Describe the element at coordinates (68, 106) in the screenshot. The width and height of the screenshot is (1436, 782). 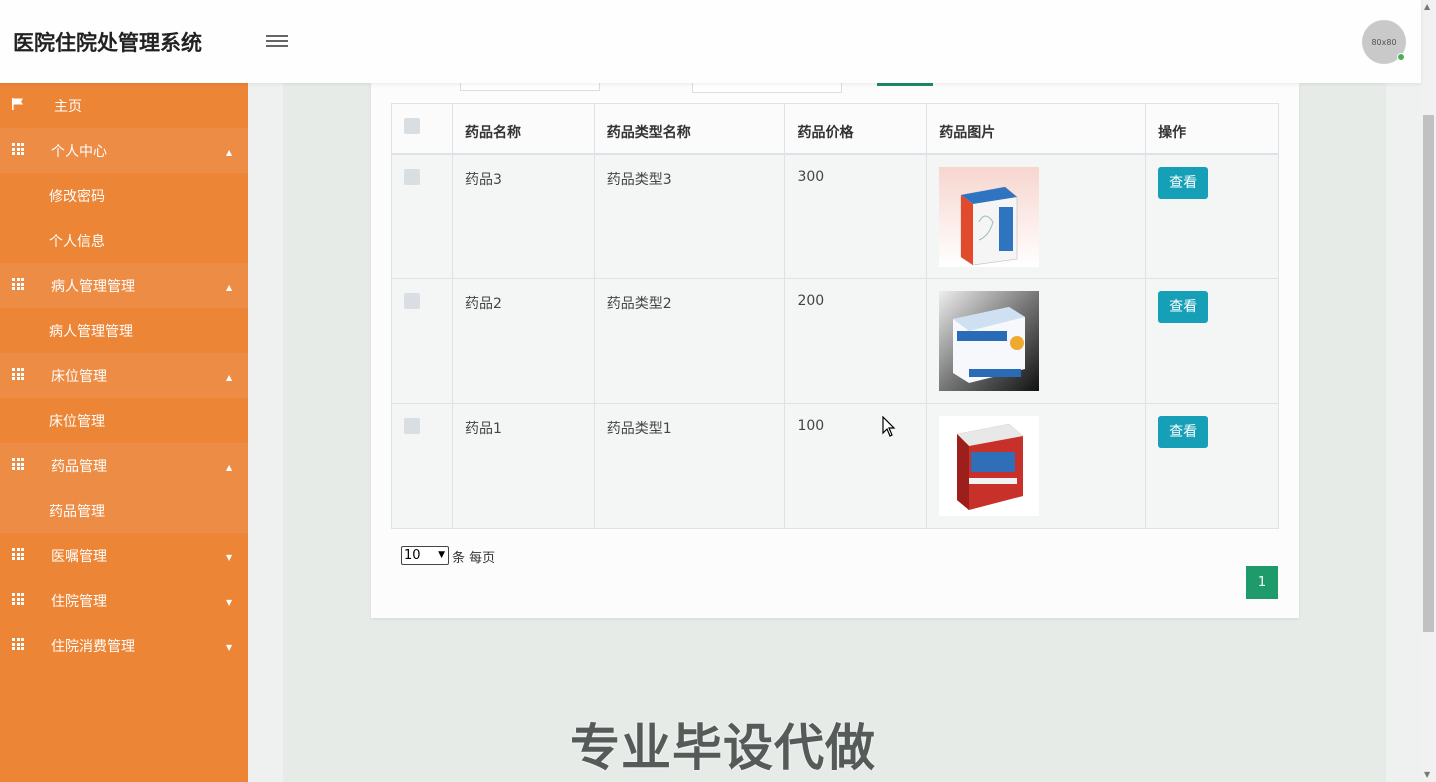
I see `sidebar-item-label: 主页` at that location.